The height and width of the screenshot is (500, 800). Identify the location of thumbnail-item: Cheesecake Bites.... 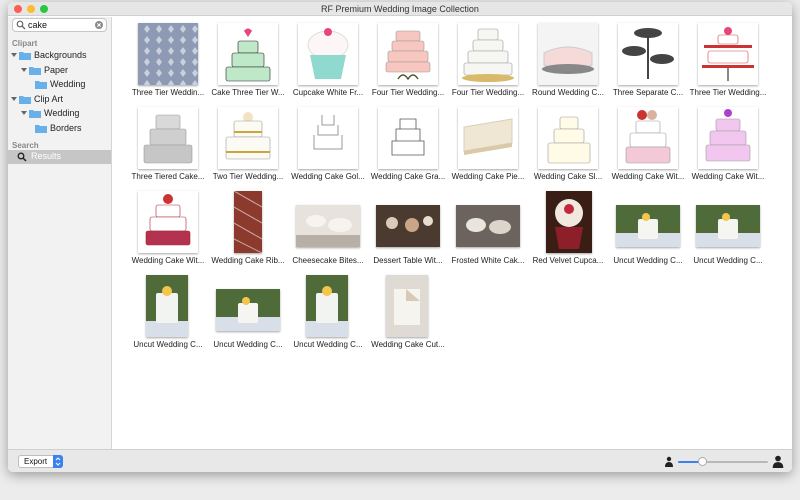
(328, 228).